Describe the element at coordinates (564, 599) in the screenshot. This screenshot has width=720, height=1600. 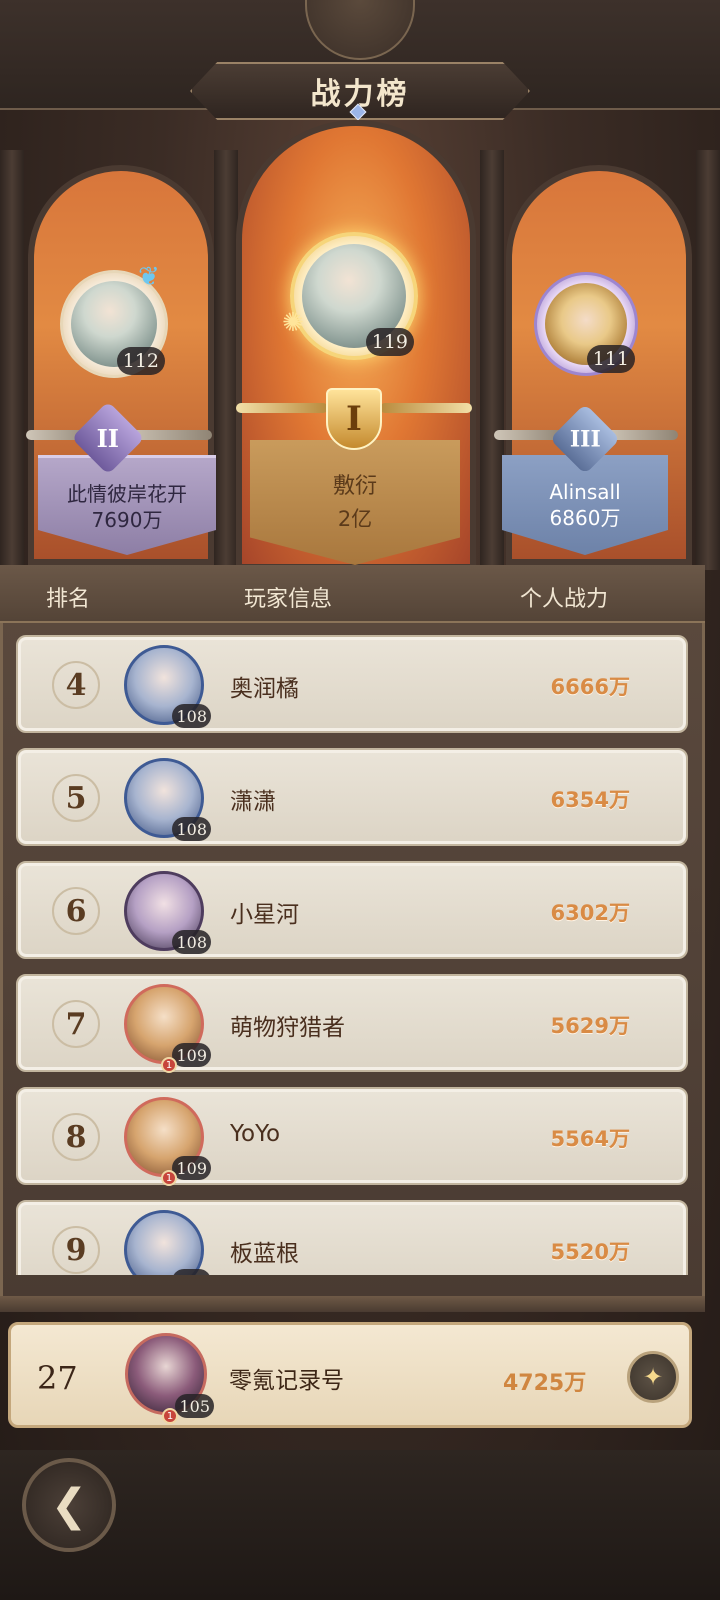
I see `column-power: 个人战力` at that location.